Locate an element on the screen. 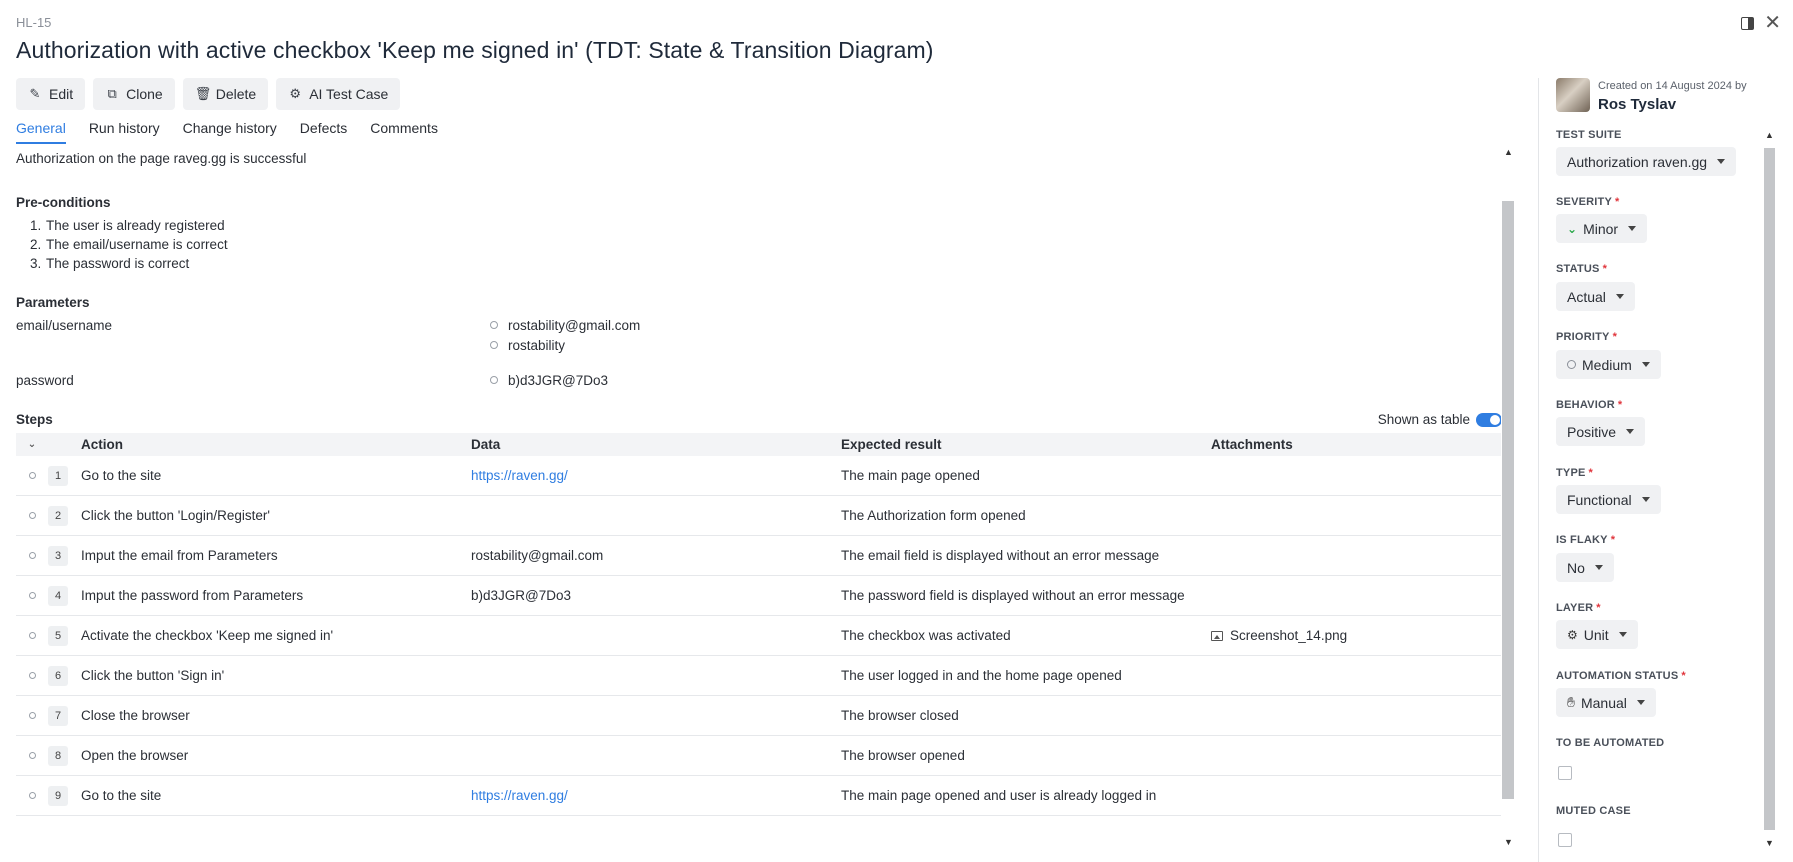 Image resolution: width=1793 pixels, height=862 pixels. layer-select: ⚙ Unit is located at coordinates (1597, 634).